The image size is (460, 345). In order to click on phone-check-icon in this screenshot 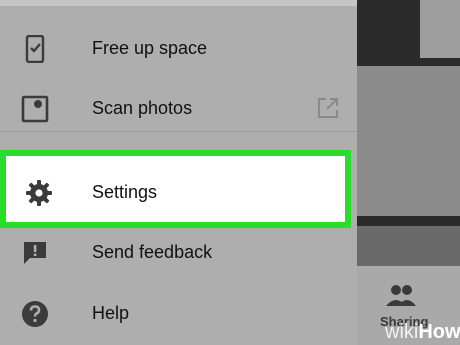, I will do `click(35, 49)`.